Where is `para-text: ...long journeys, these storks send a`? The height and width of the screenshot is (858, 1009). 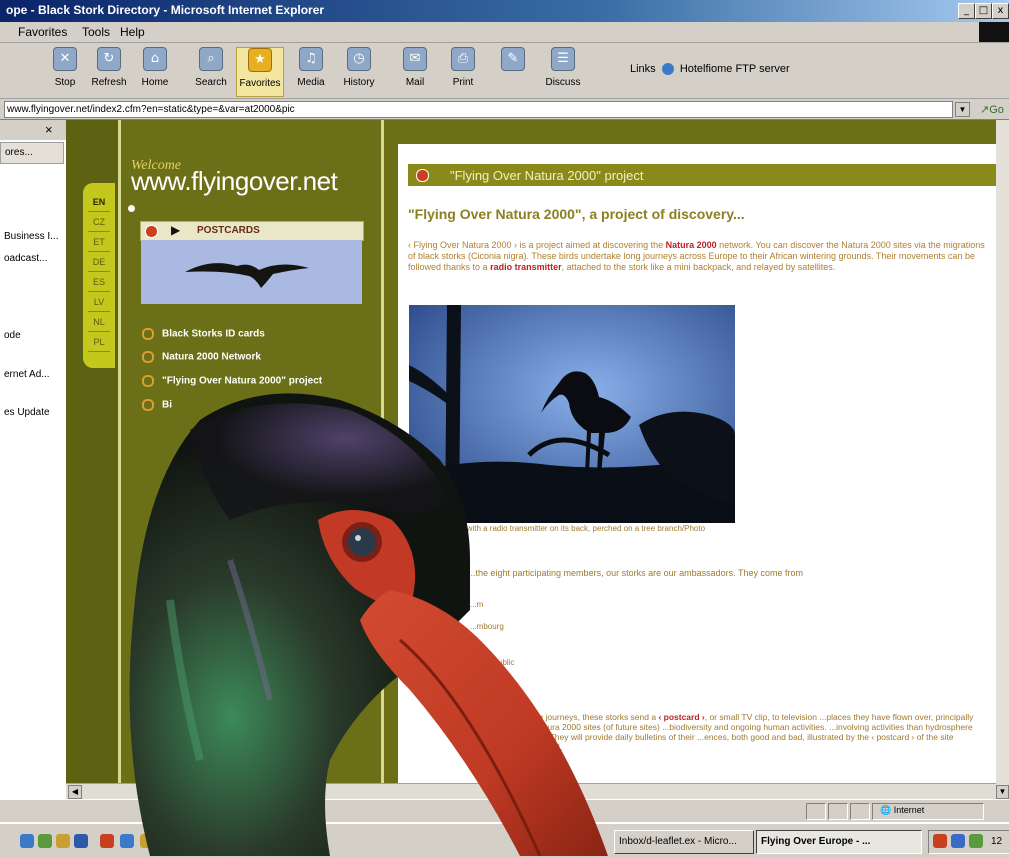 para-text: ...long journeys, these storks send a is located at coordinates (589, 717).